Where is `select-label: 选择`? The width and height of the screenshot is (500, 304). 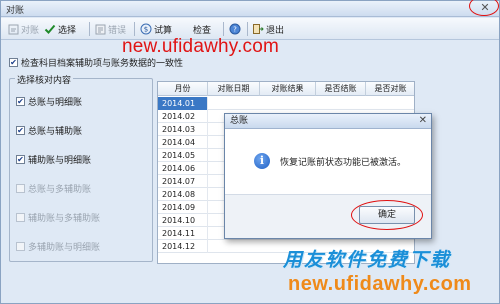
select-label: 选择 is located at coordinates (67, 30).